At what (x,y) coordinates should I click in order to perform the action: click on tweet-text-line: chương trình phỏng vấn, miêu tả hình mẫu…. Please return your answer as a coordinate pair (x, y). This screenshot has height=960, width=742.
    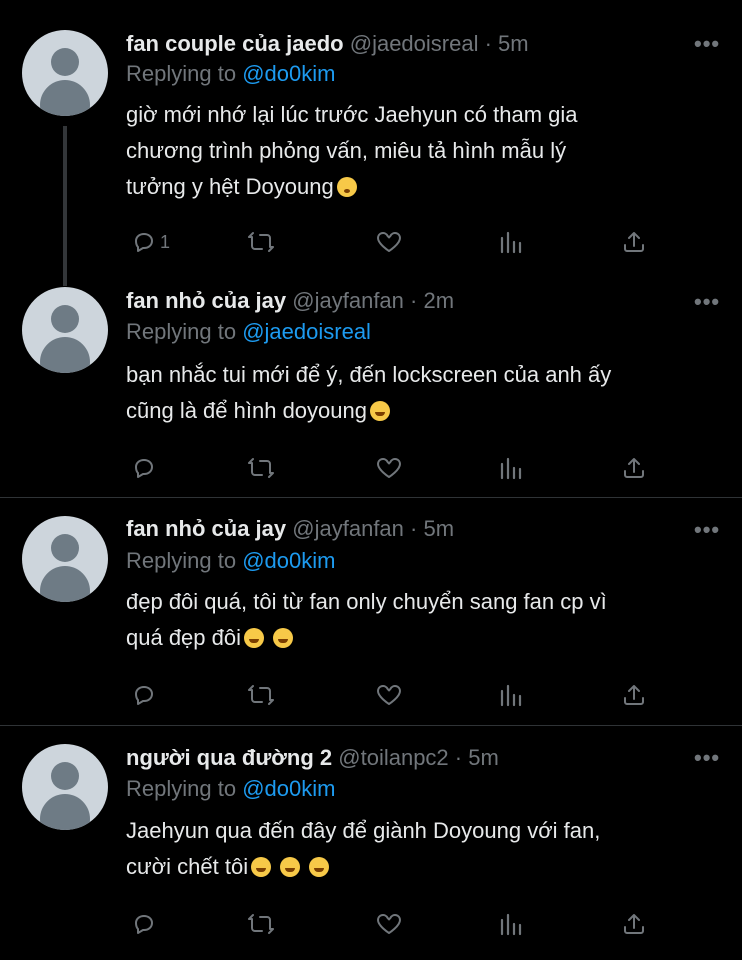
    Looking at the image, I should click on (346, 150).